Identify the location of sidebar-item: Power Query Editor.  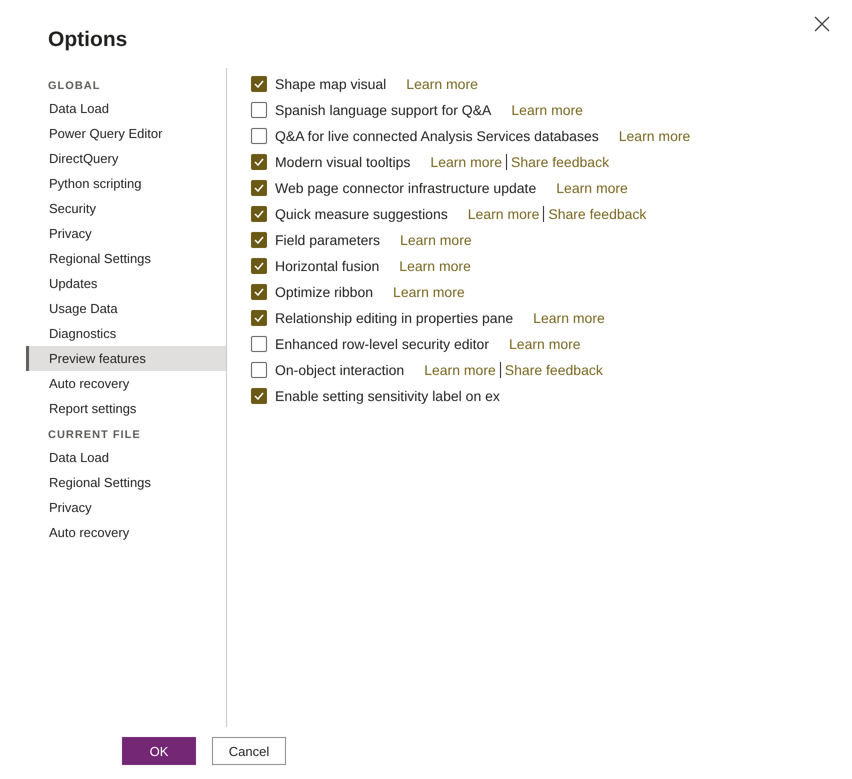
(126, 133).